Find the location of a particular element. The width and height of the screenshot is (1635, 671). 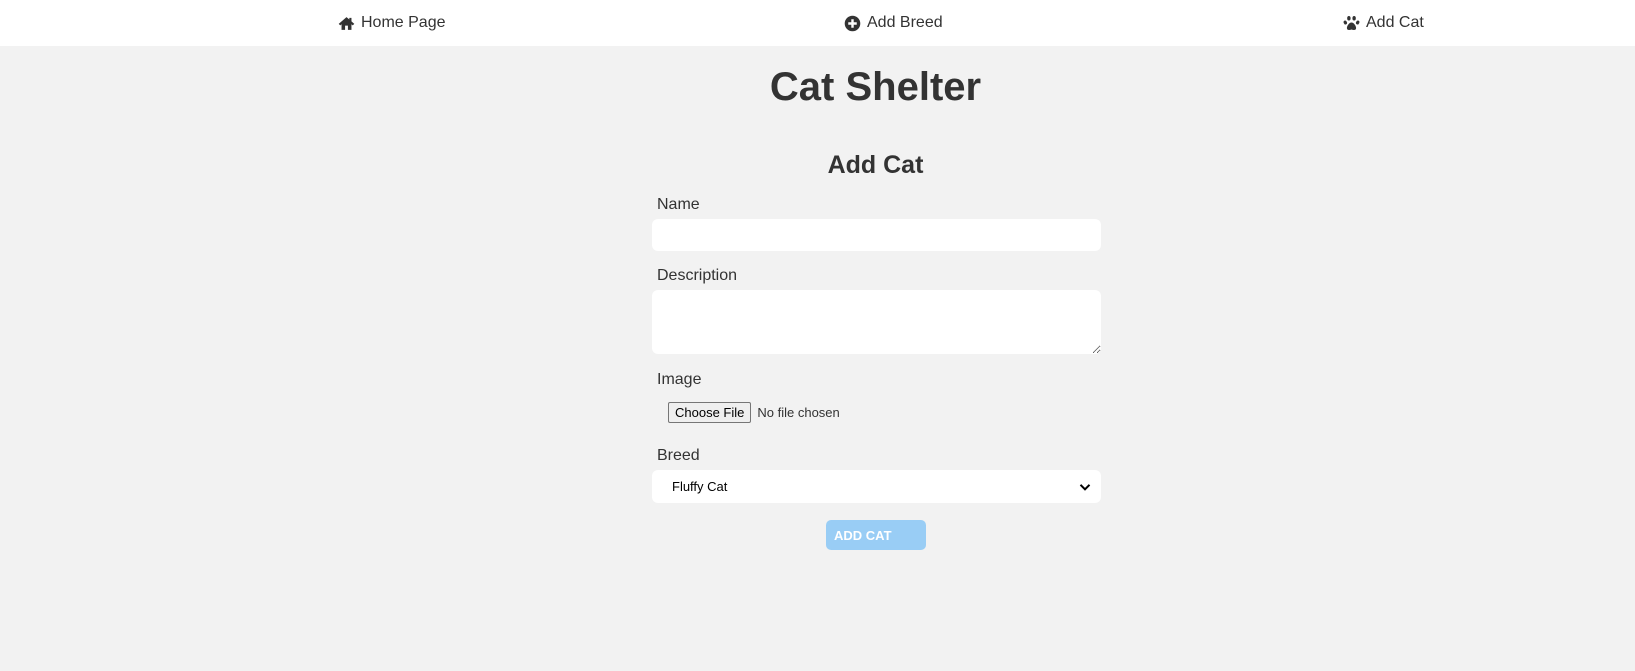

page-title: Cat Shelter is located at coordinates (875, 87).